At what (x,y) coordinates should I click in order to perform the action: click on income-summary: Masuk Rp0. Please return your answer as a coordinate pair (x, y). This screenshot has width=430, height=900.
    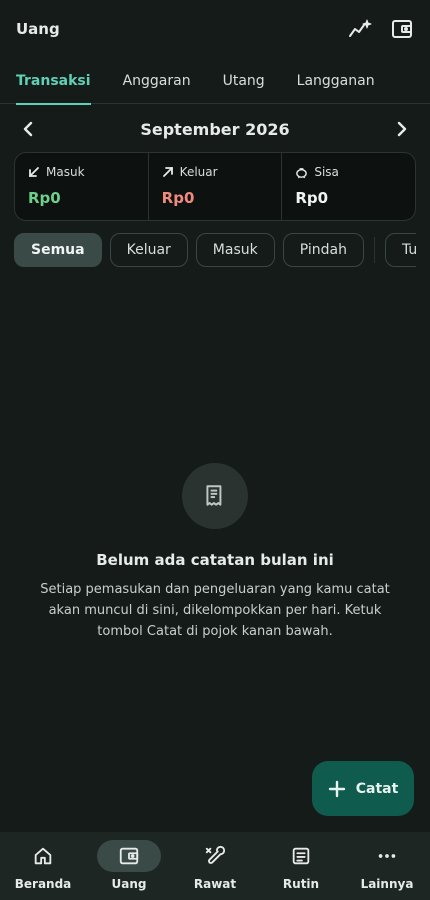
    Looking at the image, I should click on (82, 186).